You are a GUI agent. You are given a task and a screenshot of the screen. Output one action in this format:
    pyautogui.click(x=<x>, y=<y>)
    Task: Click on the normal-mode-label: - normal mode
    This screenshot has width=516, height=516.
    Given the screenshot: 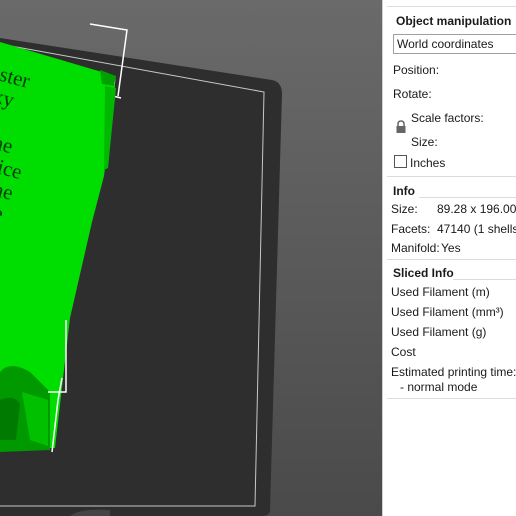 What is the action you would take?
    pyautogui.click(x=439, y=387)
    